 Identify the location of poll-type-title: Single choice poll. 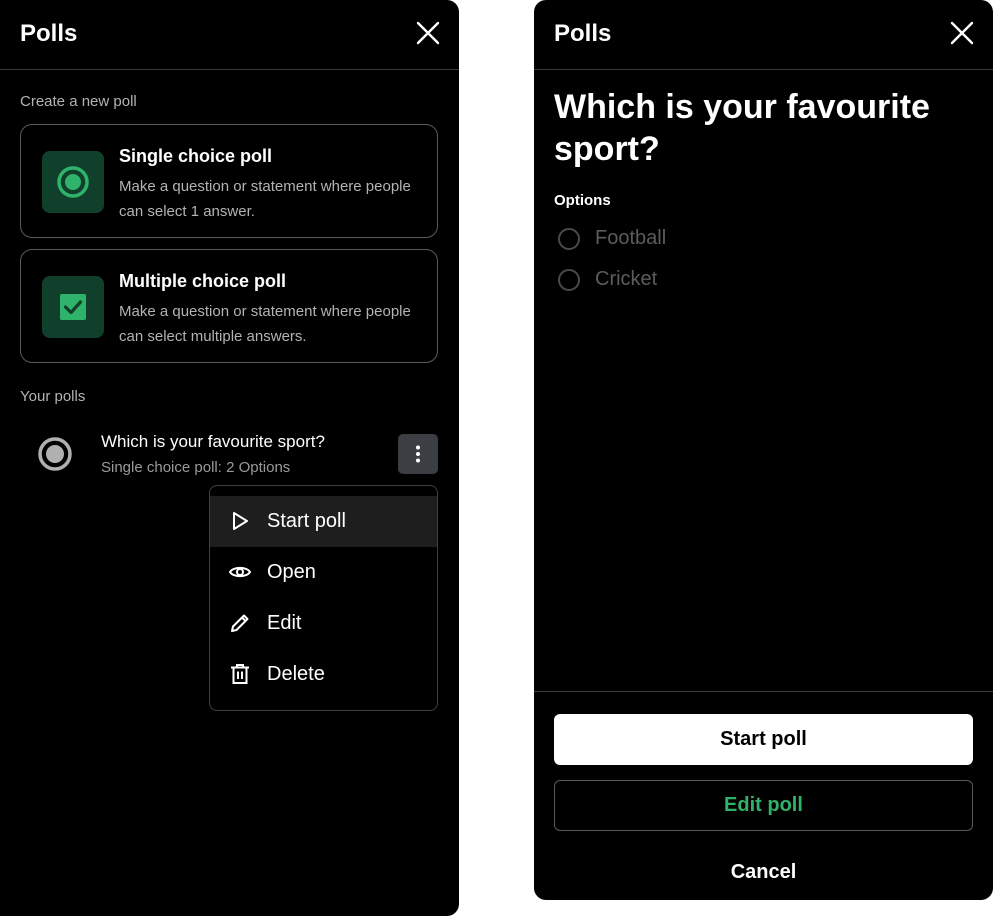
(196, 156).